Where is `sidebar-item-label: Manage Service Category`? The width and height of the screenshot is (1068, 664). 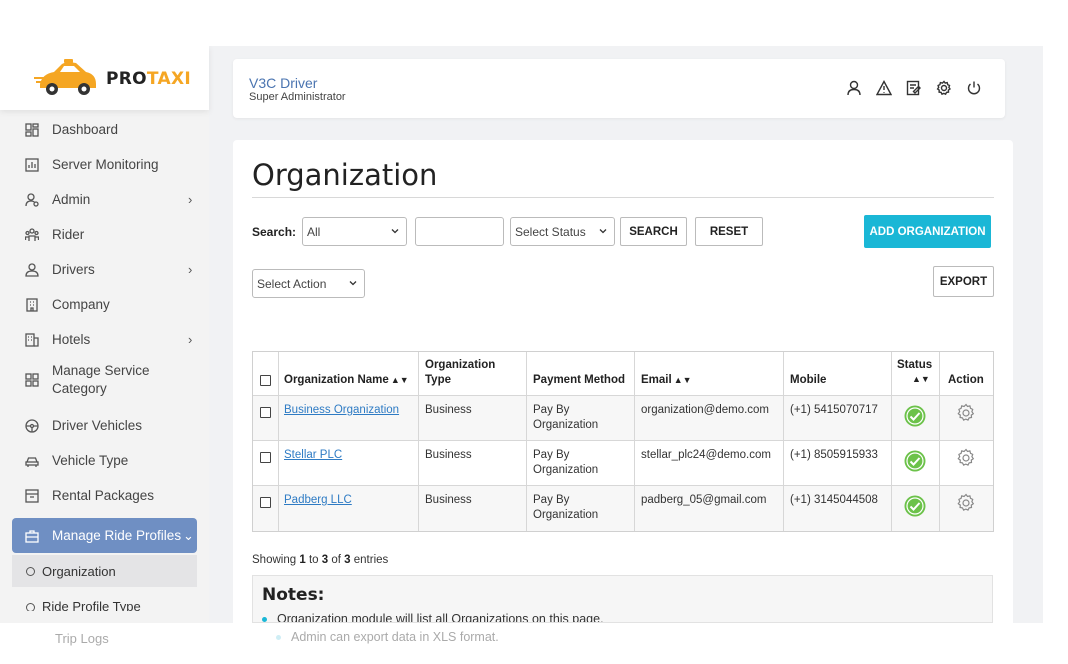
sidebar-item-label: Manage Service Category is located at coordinates (101, 379).